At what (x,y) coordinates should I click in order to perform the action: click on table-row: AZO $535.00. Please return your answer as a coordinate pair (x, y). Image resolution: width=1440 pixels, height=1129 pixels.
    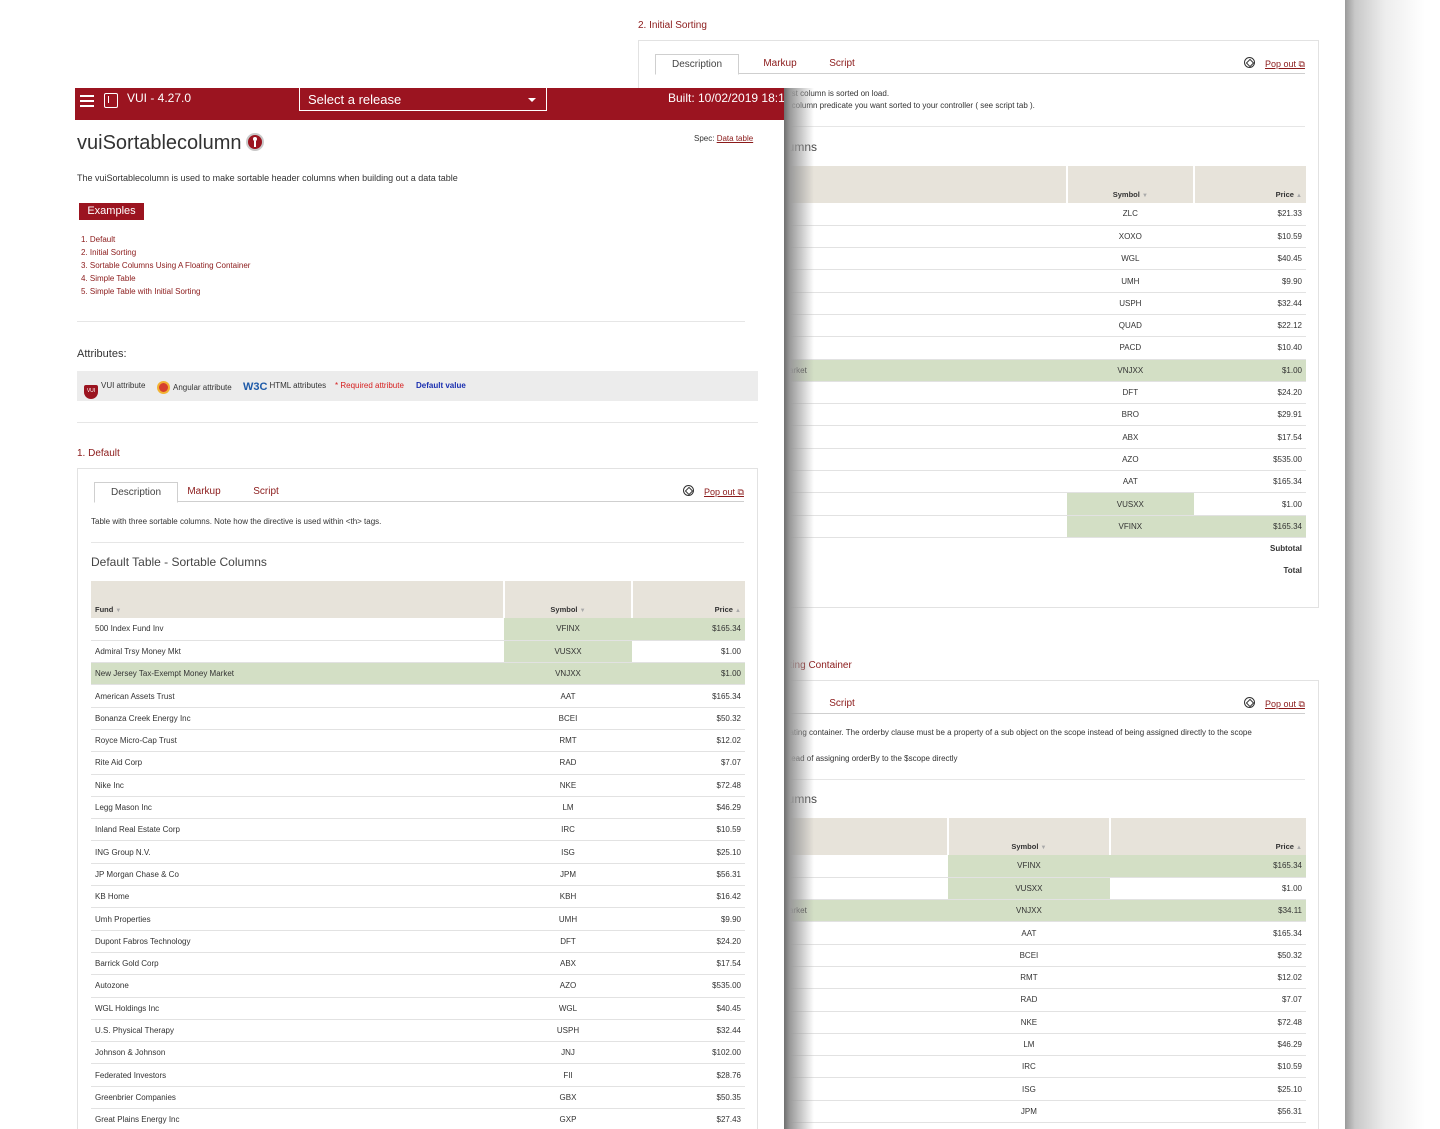
    Looking at the image, I should click on (1045, 460).